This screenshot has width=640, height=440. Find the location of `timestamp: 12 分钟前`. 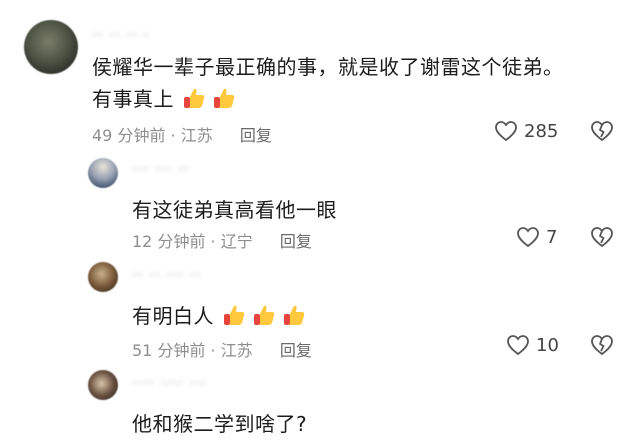

timestamp: 12 分钟前 is located at coordinates (169, 241).